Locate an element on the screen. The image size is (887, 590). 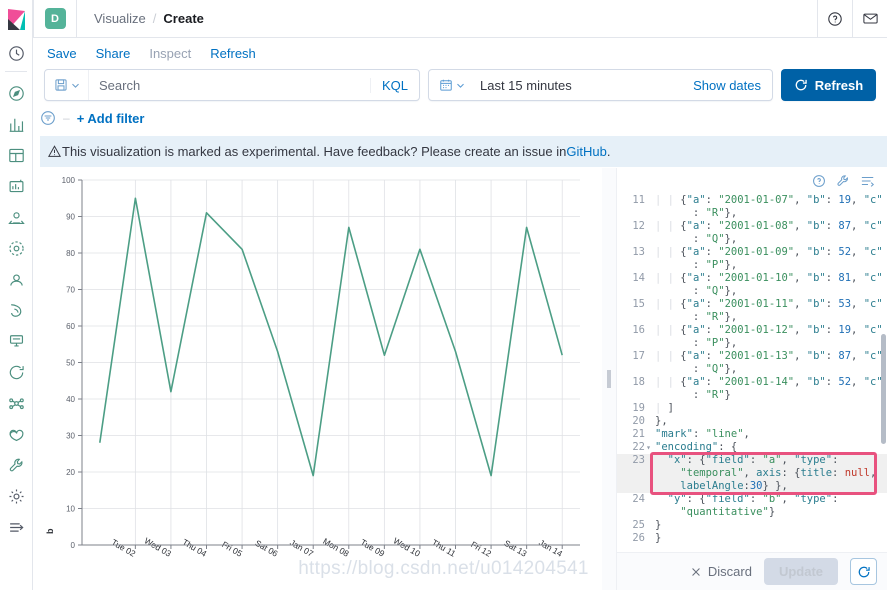
help-icon is located at coordinates (834, 19).